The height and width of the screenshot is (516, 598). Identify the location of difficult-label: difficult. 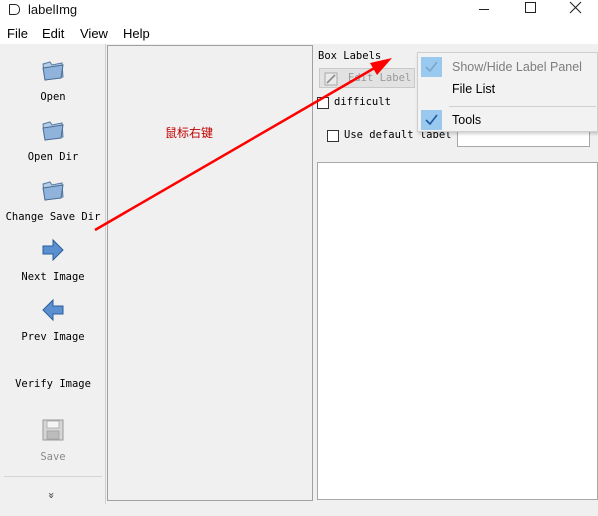
(362, 102).